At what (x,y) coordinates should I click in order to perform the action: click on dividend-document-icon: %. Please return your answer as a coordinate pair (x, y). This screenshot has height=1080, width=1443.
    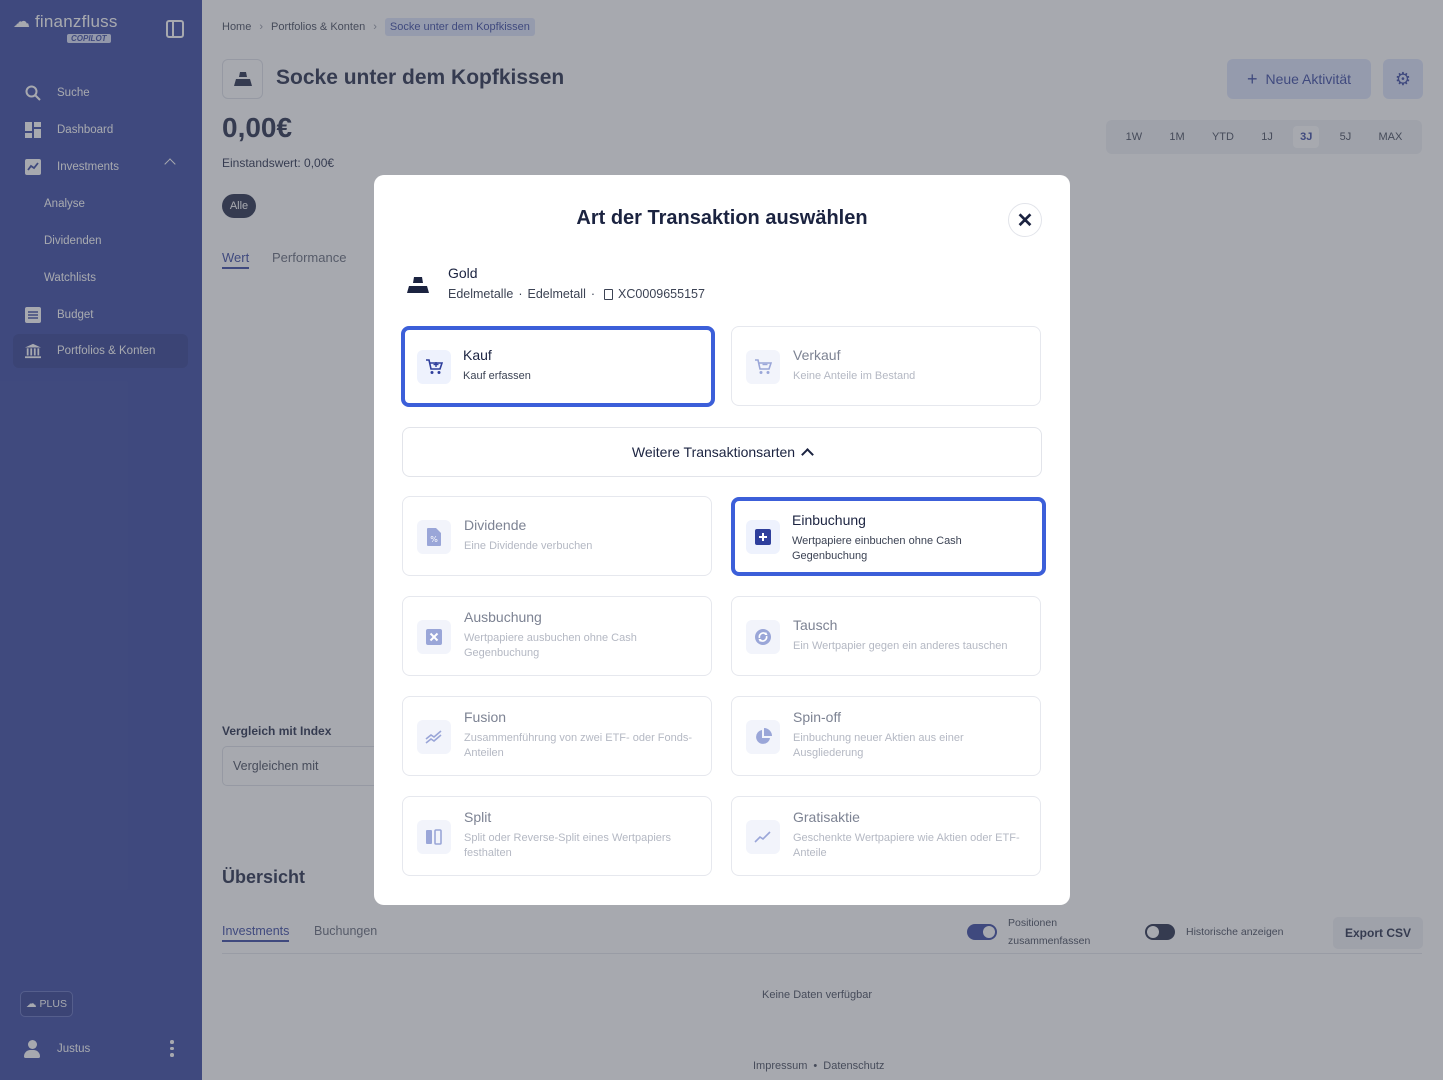
    Looking at the image, I should click on (434, 537).